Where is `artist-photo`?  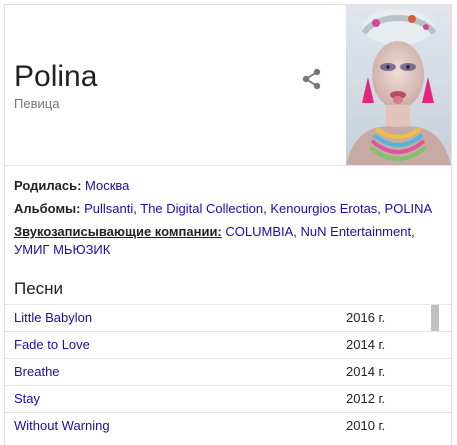 artist-photo is located at coordinates (398, 85).